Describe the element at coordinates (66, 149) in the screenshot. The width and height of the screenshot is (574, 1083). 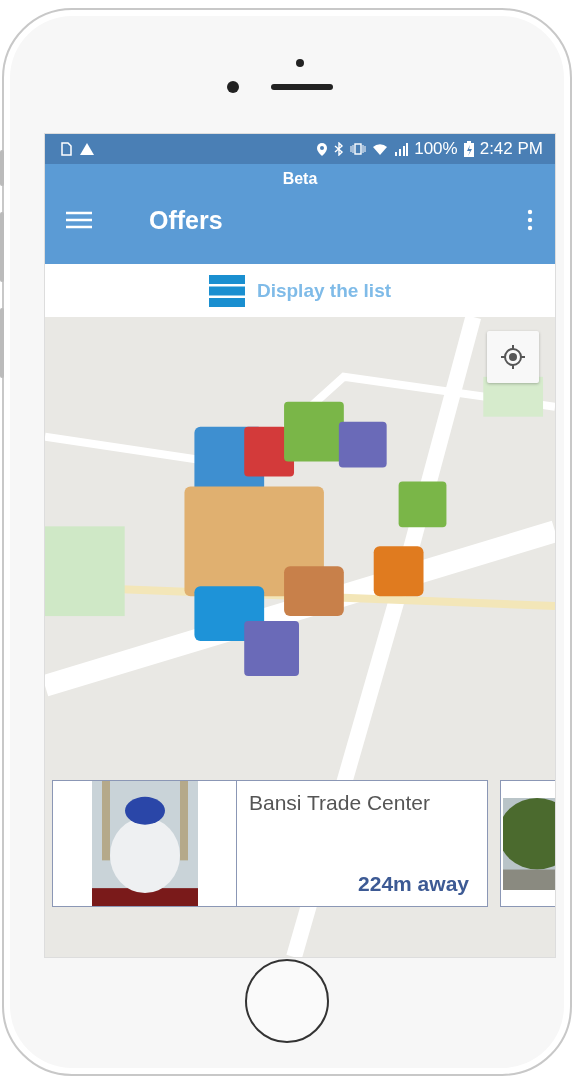
I see `sim-card-icon` at that location.